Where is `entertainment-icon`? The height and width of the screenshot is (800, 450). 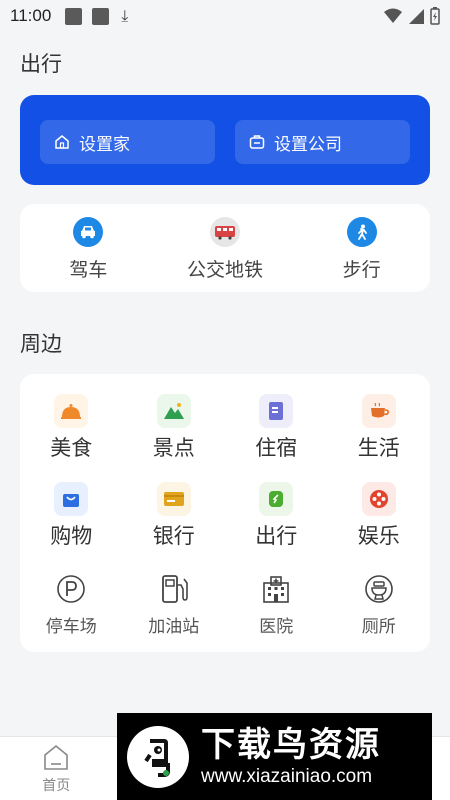 entertainment-icon is located at coordinates (378, 499).